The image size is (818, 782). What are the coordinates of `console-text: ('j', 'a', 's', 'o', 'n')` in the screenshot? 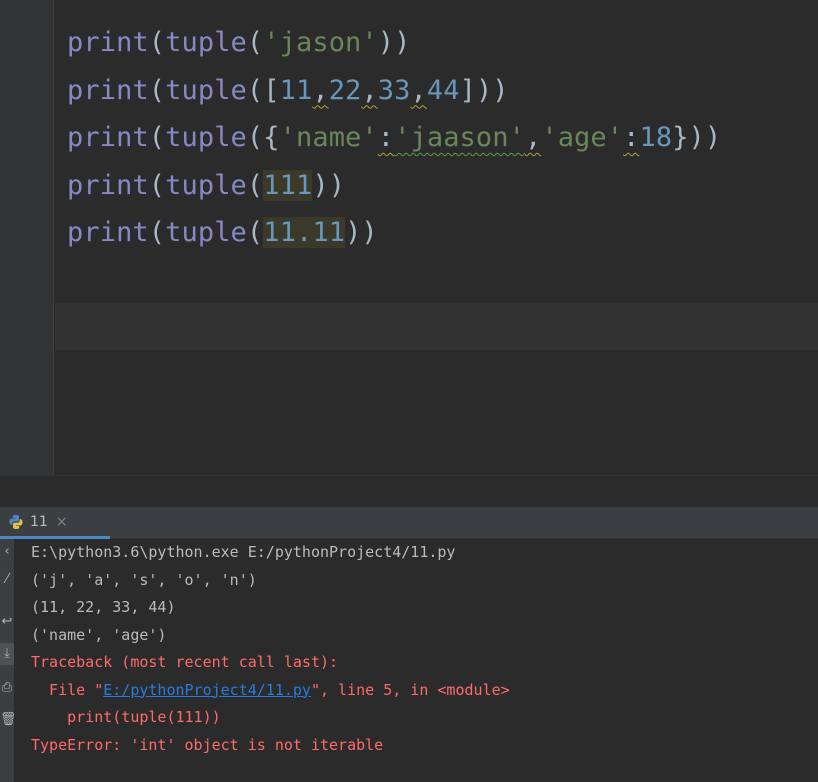 It's located at (144, 579).